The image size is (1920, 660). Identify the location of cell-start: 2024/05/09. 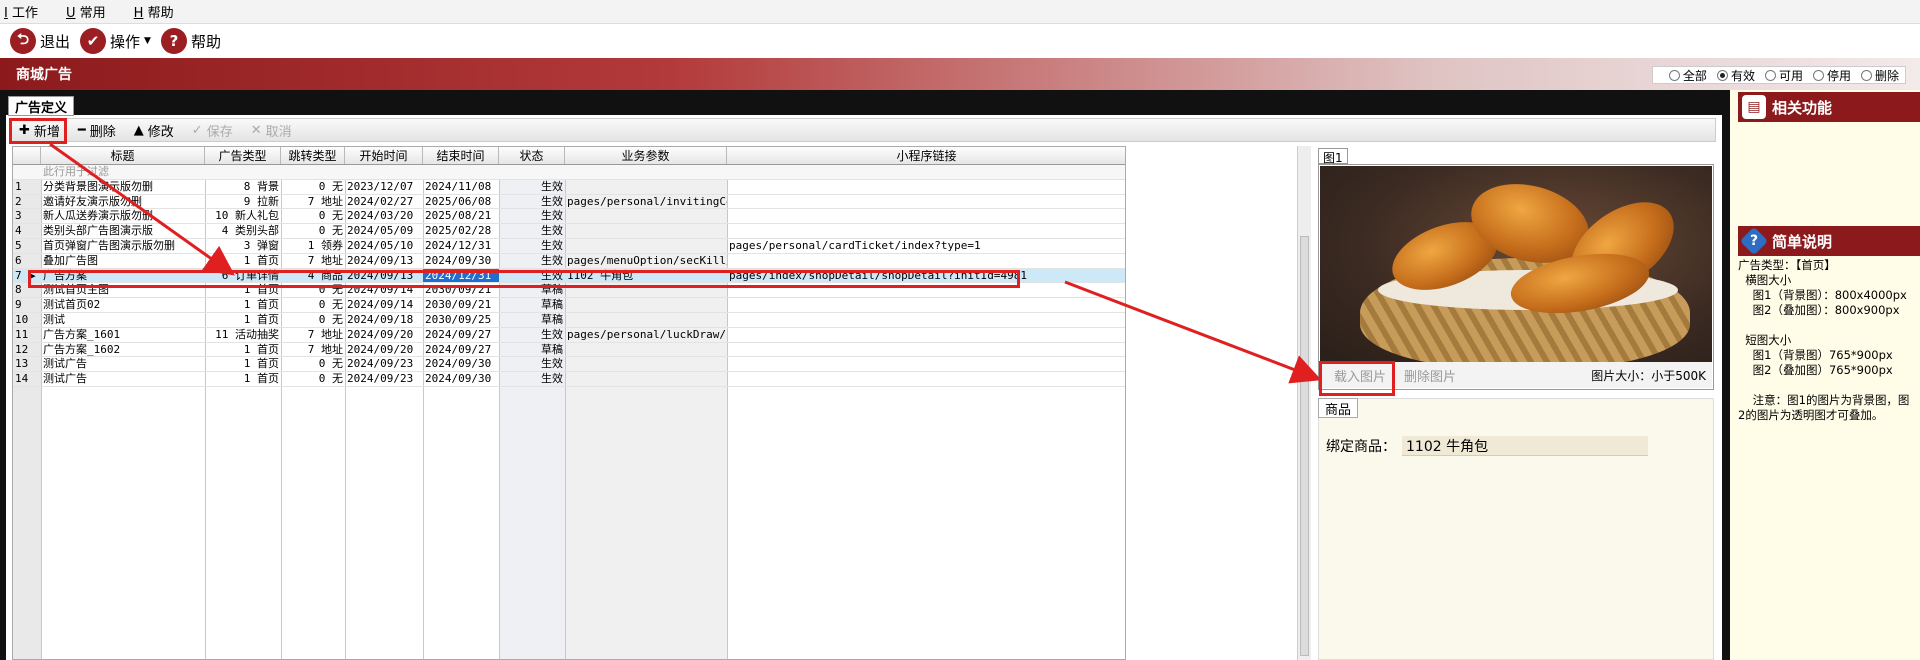
(384, 231).